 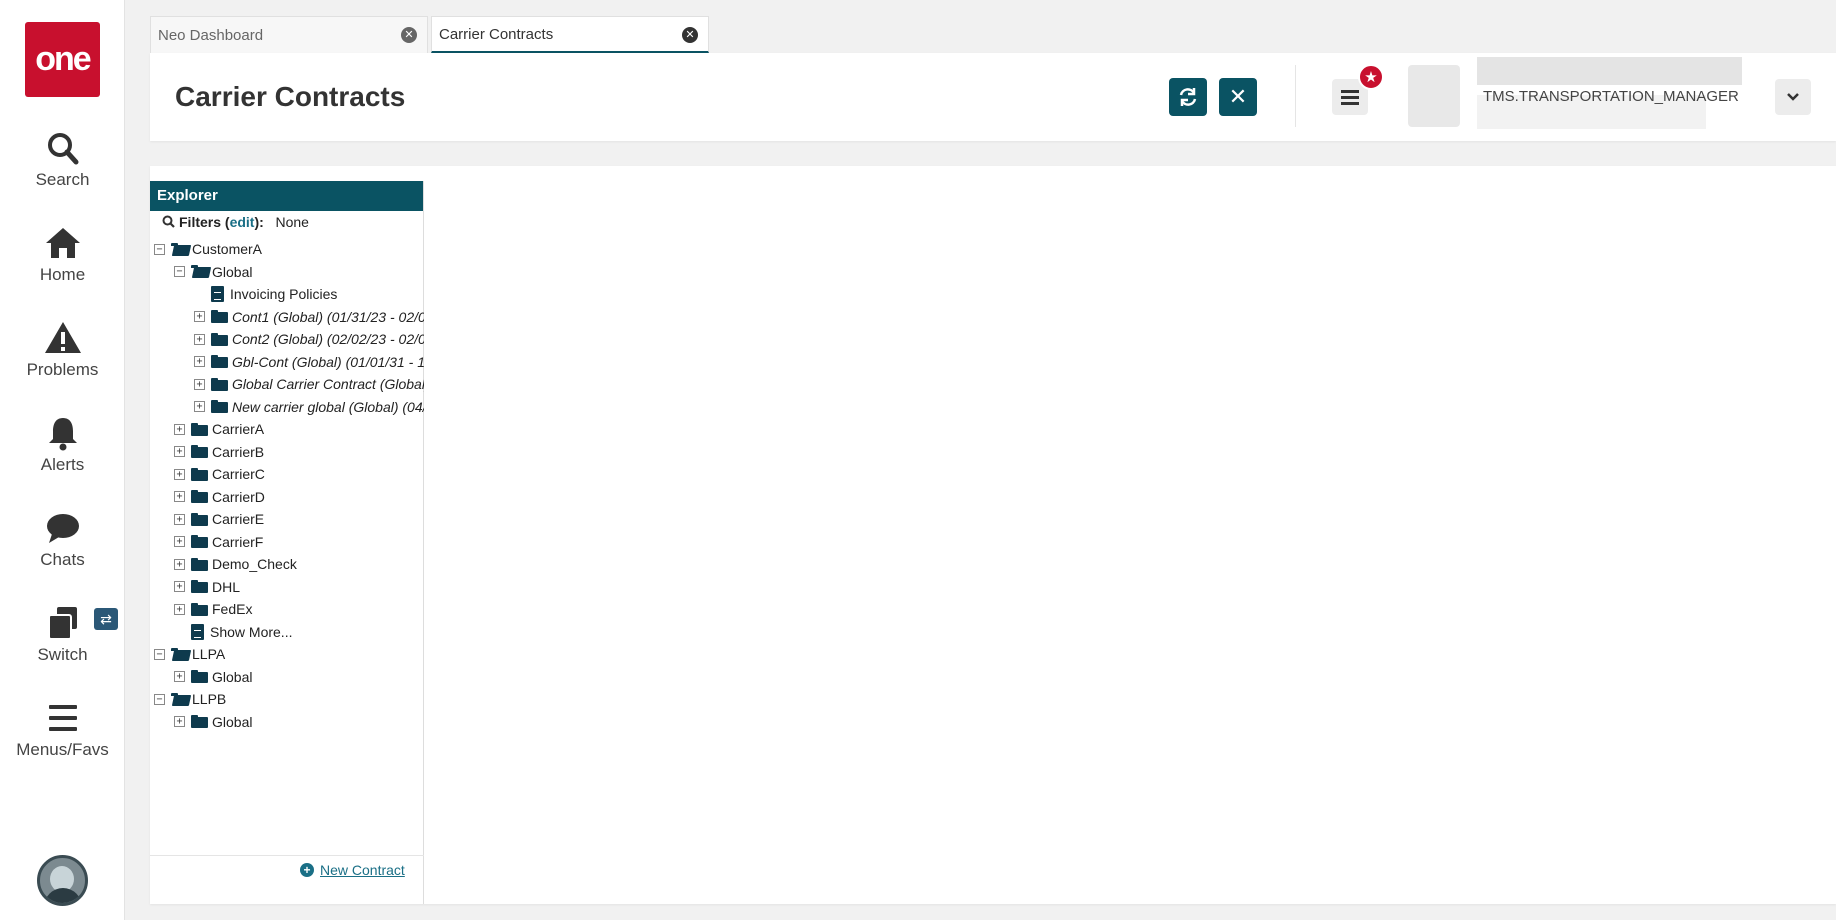 What do you see at coordinates (219, 452) in the screenshot?
I see `tree-node: + CarrierB` at bounding box center [219, 452].